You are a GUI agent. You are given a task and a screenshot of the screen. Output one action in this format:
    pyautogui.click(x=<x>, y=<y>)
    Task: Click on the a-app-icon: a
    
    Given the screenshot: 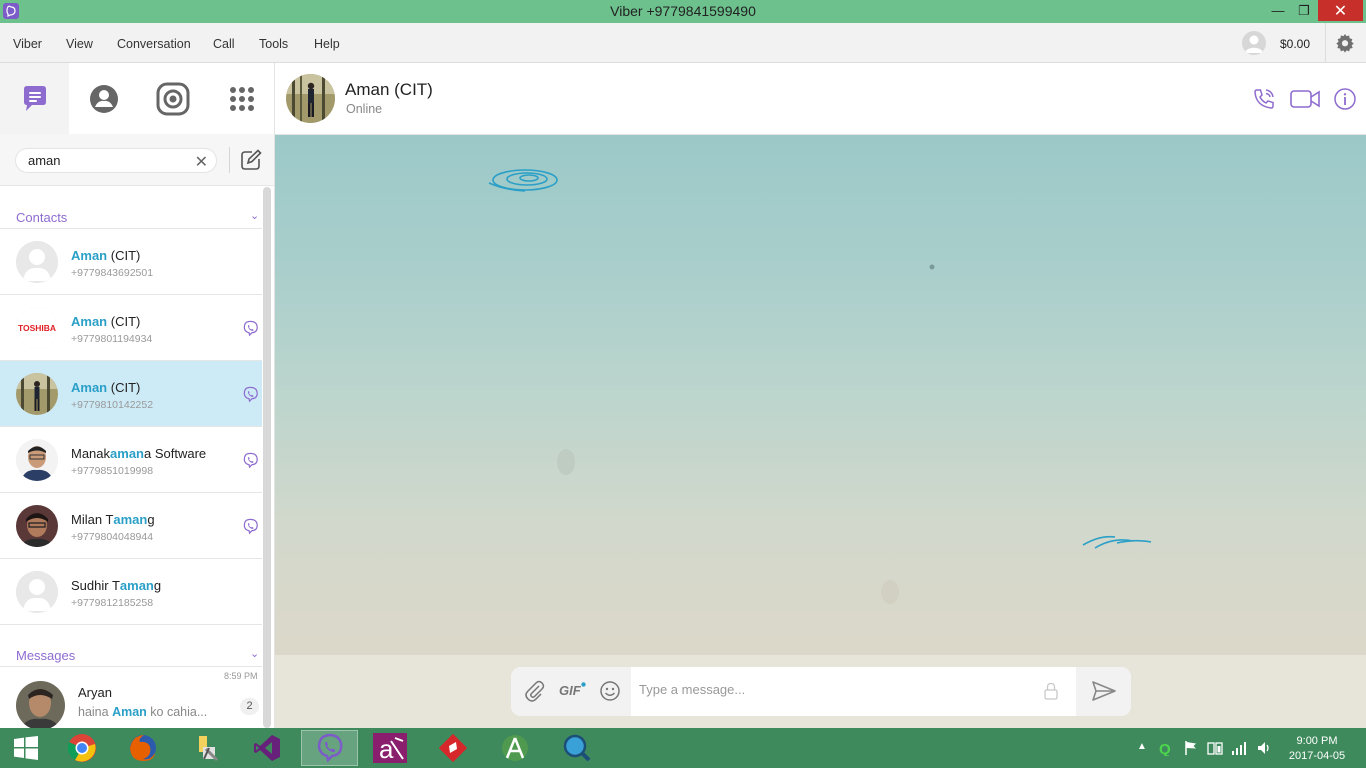 What is the action you would take?
    pyautogui.click(x=390, y=748)
    